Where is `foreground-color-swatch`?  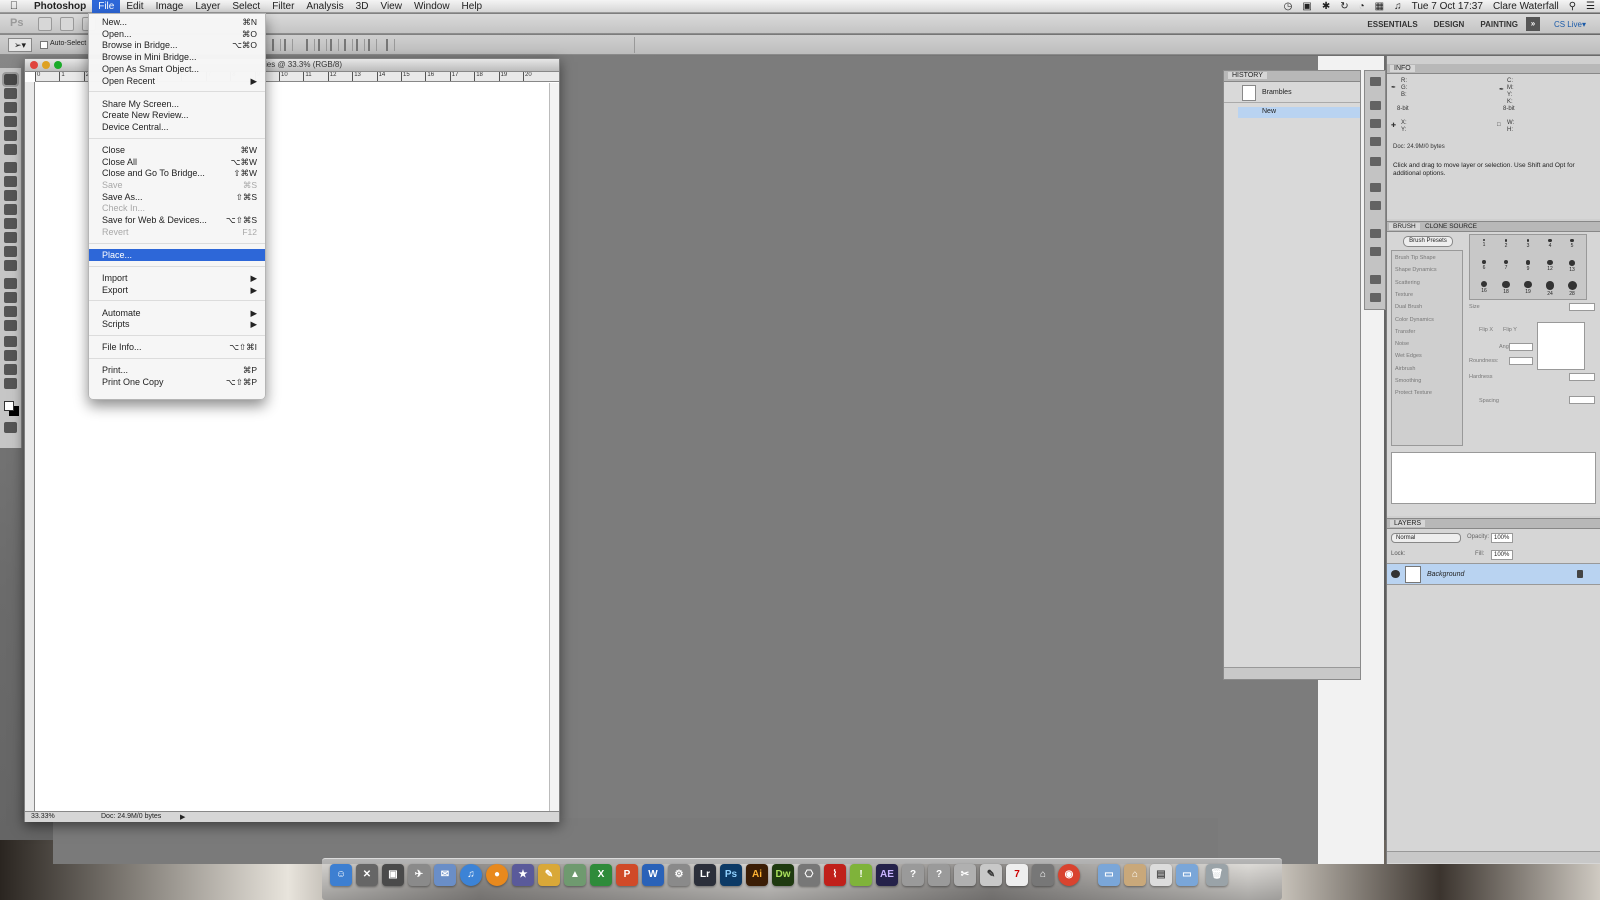 foreground-color-swatch is located at coordinates (9, 406).